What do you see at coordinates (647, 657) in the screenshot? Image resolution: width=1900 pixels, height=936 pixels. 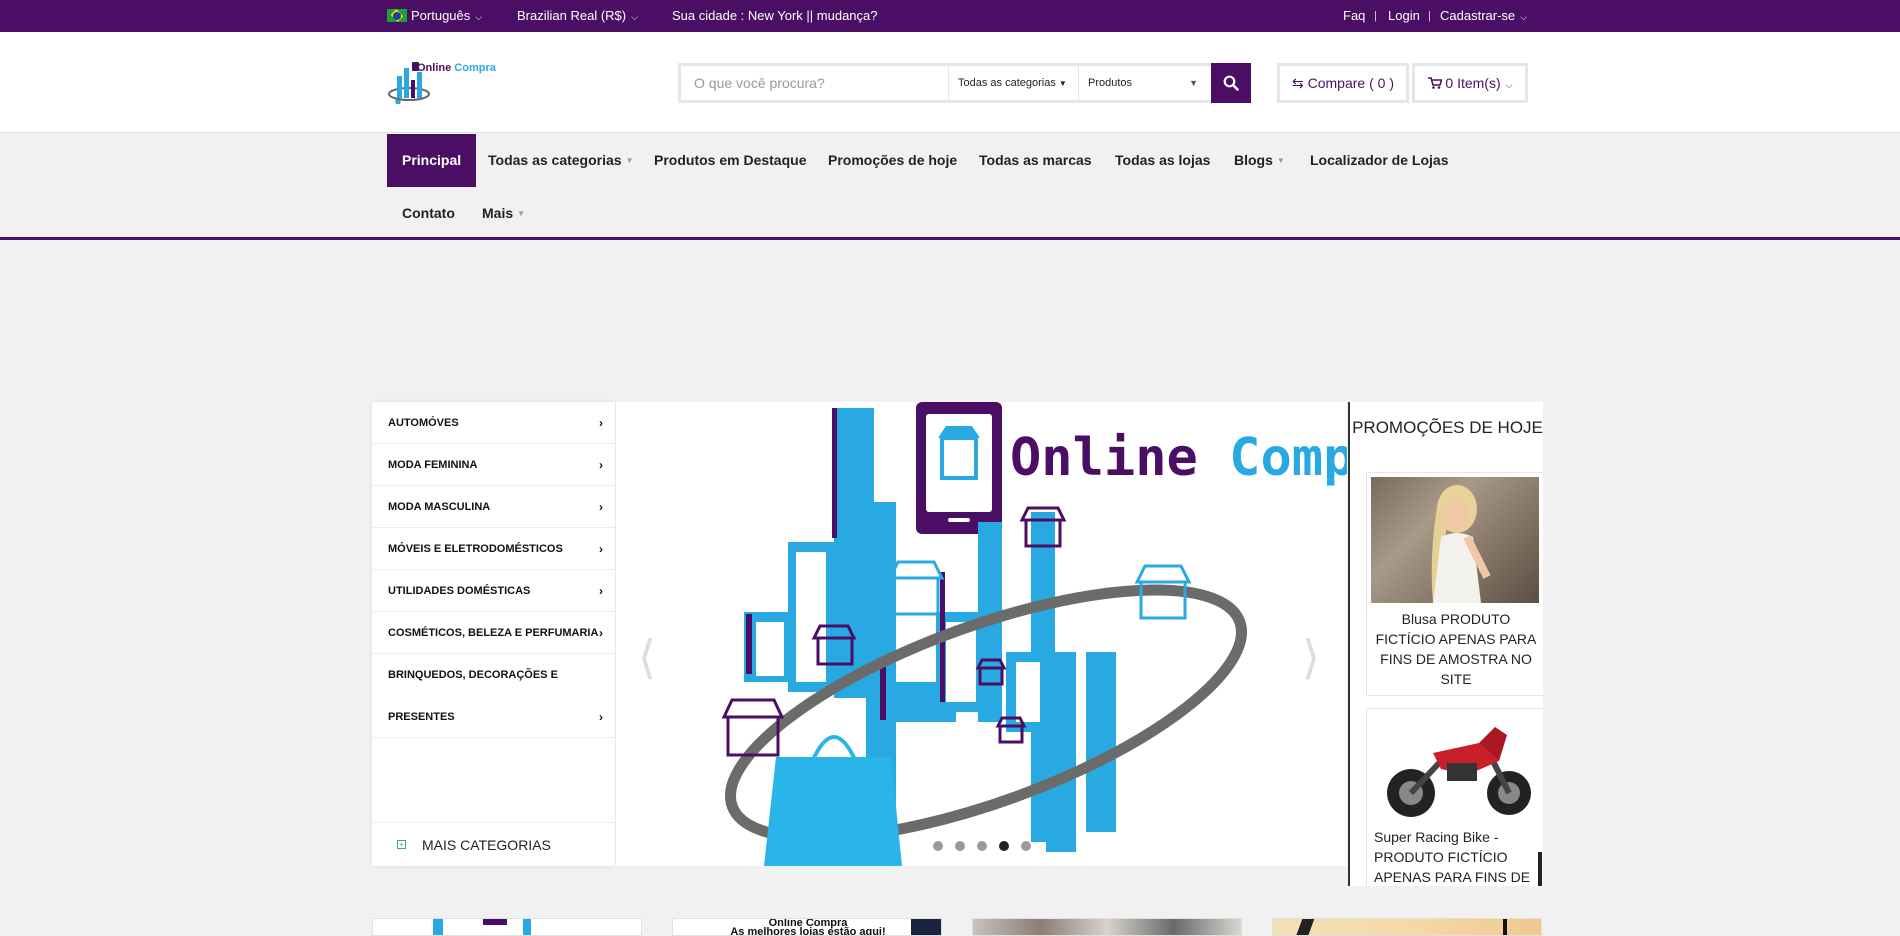 I see `slider-prev-arrow: ⟨` at bounding box center [647, 657].